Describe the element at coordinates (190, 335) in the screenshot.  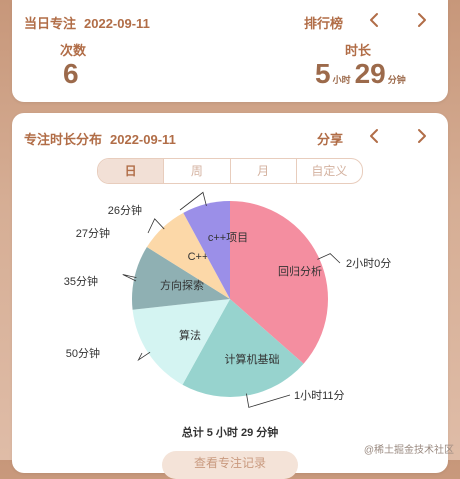
I see `pie-slice-name: 算法` at that location.